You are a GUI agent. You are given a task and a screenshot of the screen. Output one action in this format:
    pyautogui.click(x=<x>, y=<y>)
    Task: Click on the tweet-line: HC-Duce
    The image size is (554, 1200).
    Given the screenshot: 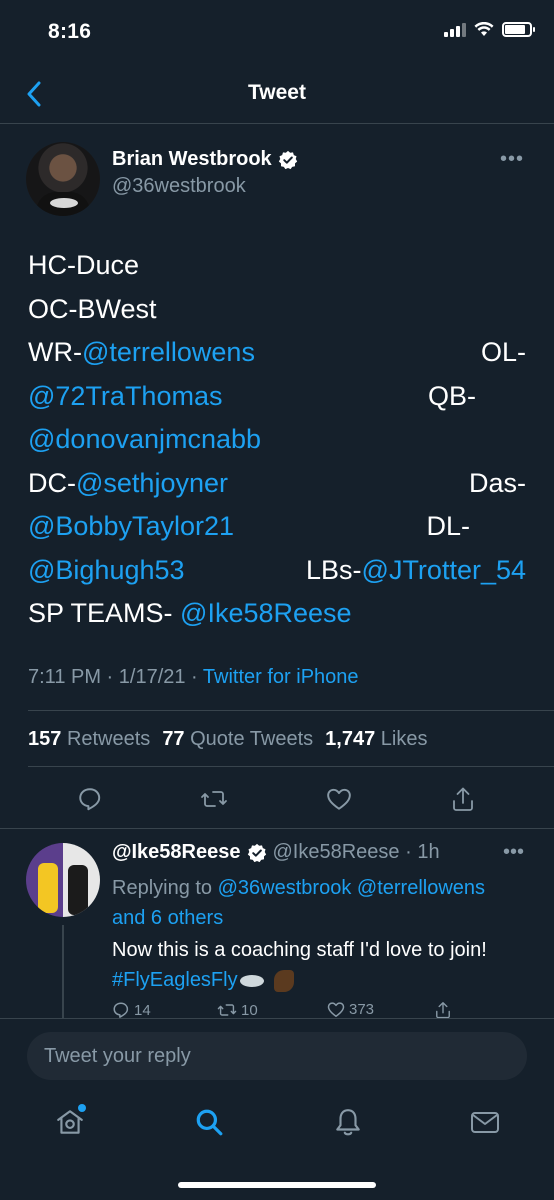 What is the action you would take?
    pyautogui.click(x=277, y=266)
    